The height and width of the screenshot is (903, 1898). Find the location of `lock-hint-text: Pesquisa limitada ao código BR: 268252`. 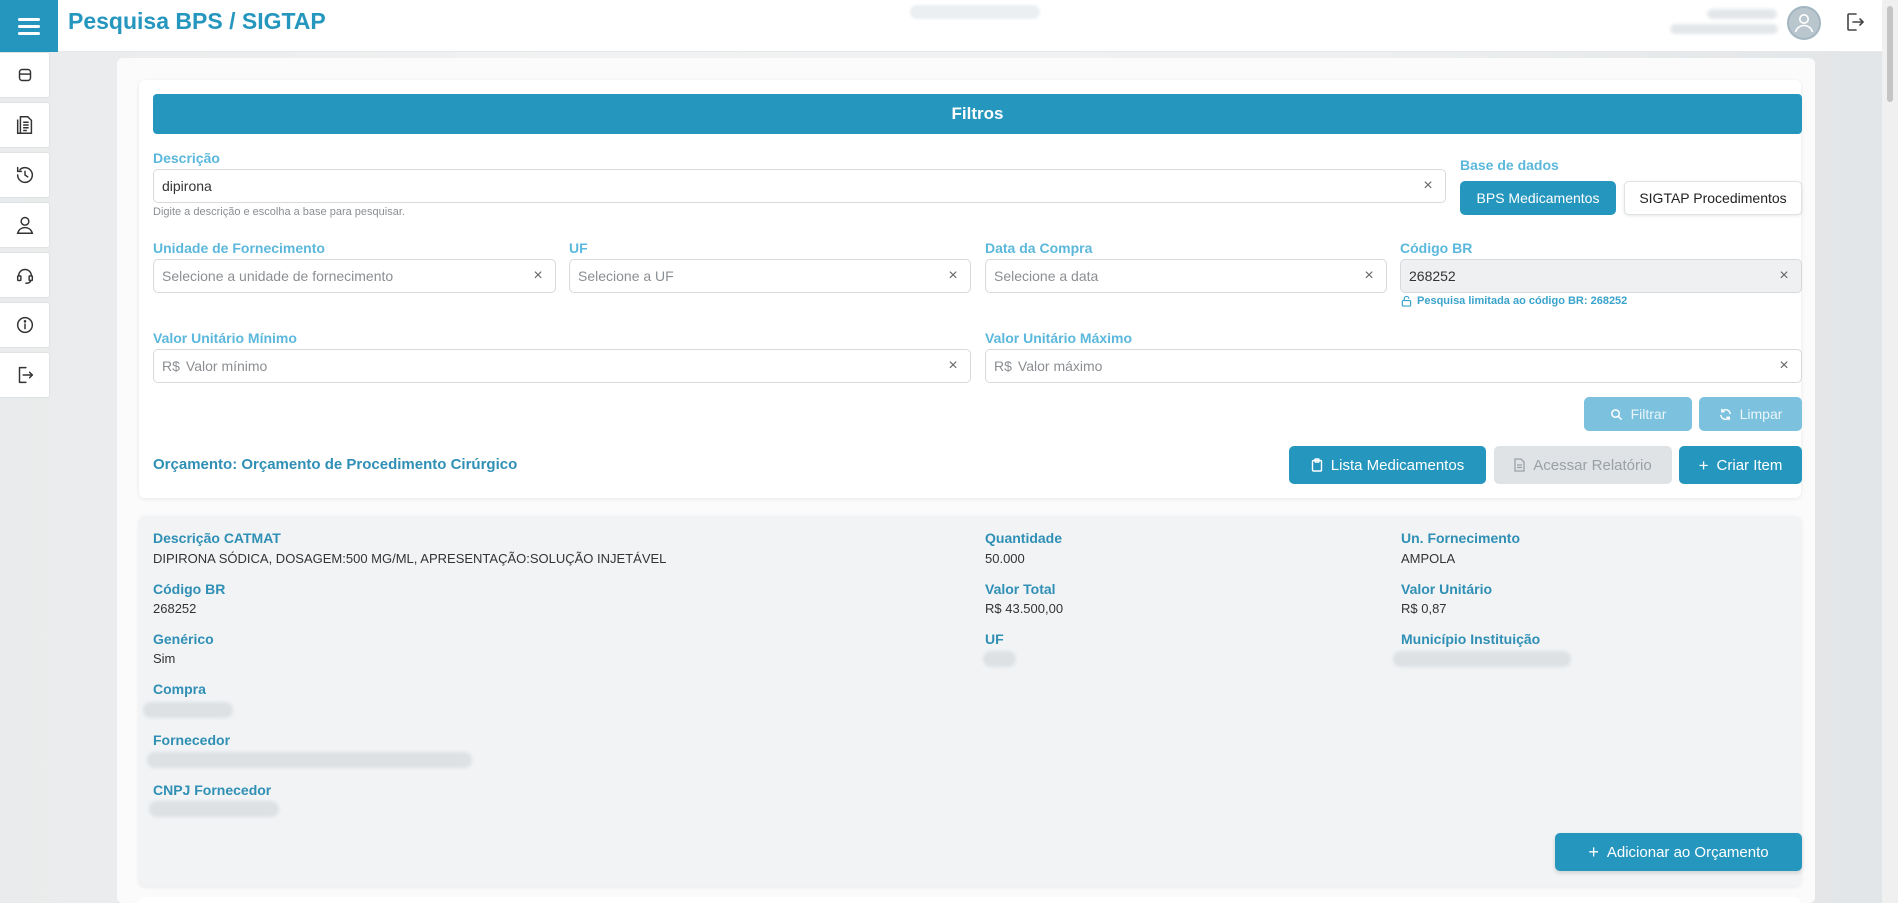

lock-hint-text: Pesquisa limitada ao código BR: 268252 is located at coordinates (1522, 301).